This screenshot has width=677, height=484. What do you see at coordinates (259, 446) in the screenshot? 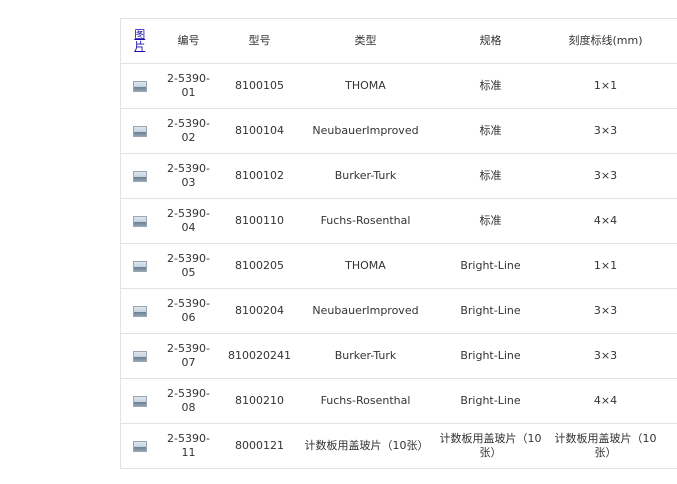
I see `model-cell: 8000121` at bounding box center [259, 446].